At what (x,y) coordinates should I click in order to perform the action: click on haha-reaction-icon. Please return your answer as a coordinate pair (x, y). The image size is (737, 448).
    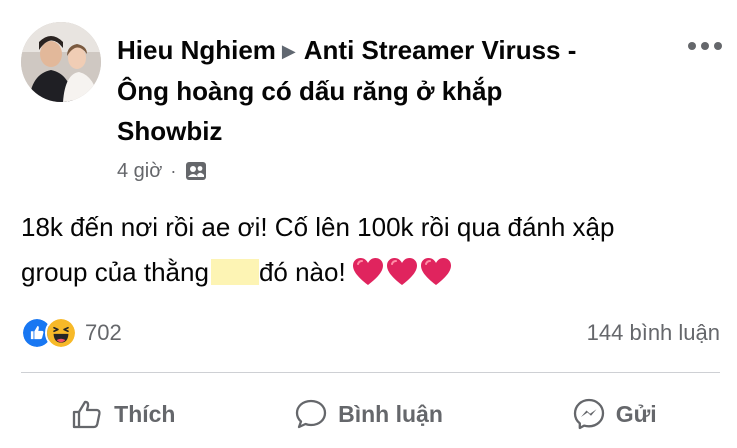
    Looking at the image, I should click on (61, 333).